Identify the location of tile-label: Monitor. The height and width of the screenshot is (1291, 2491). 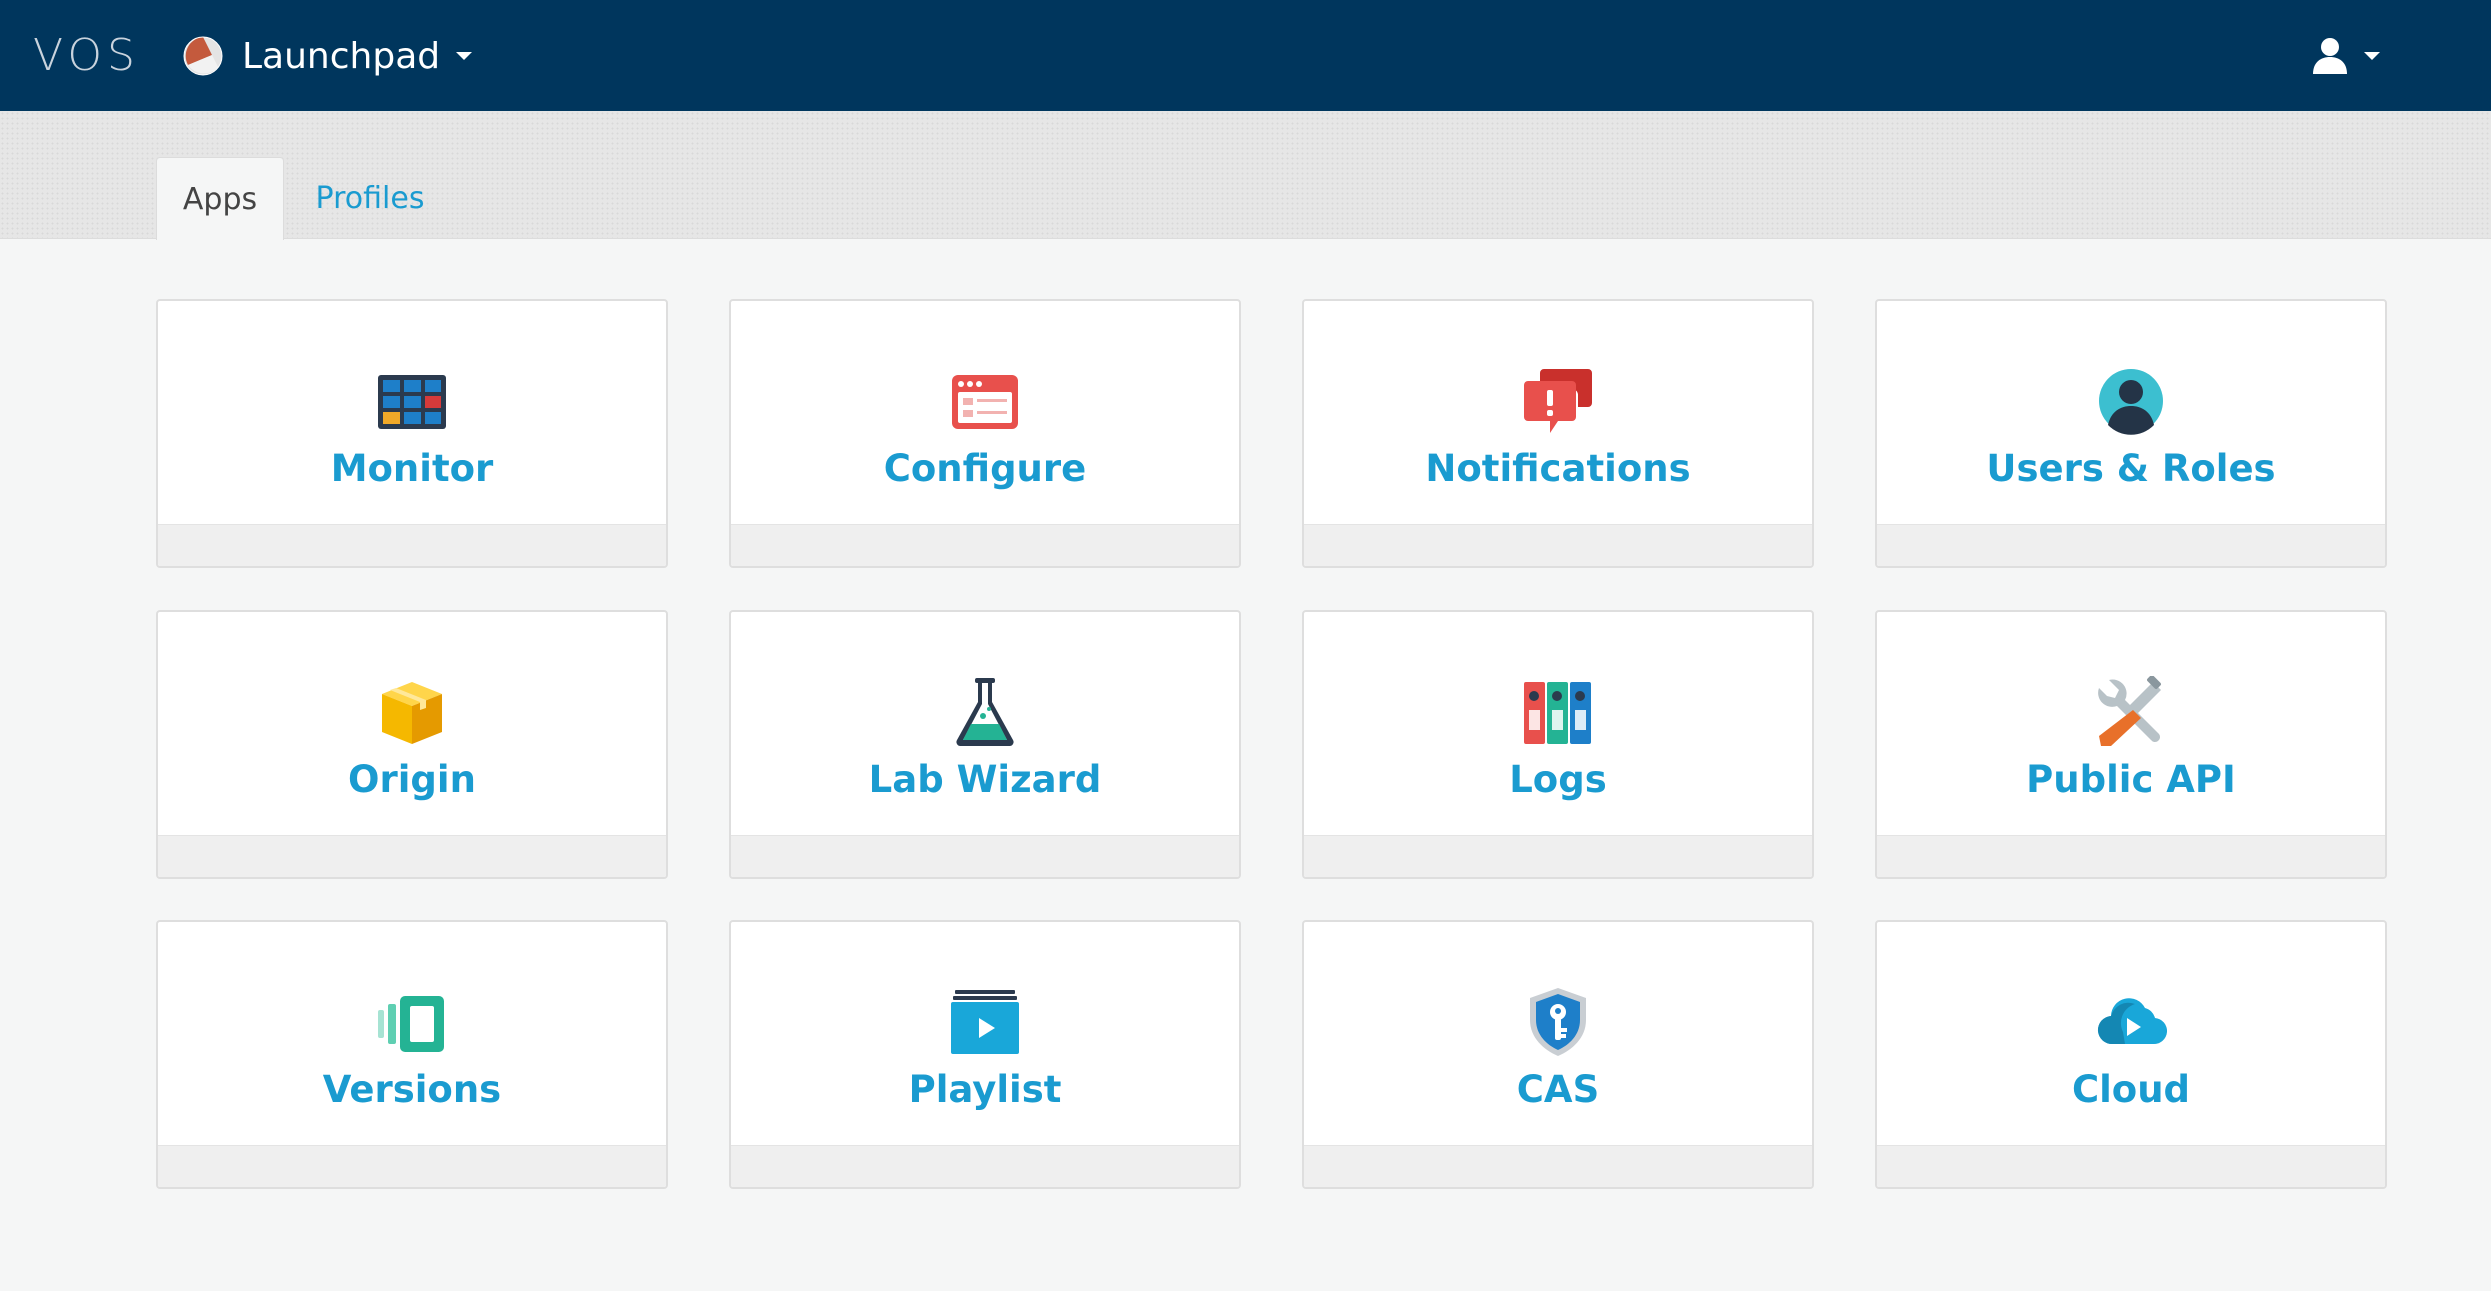
(412, 468).